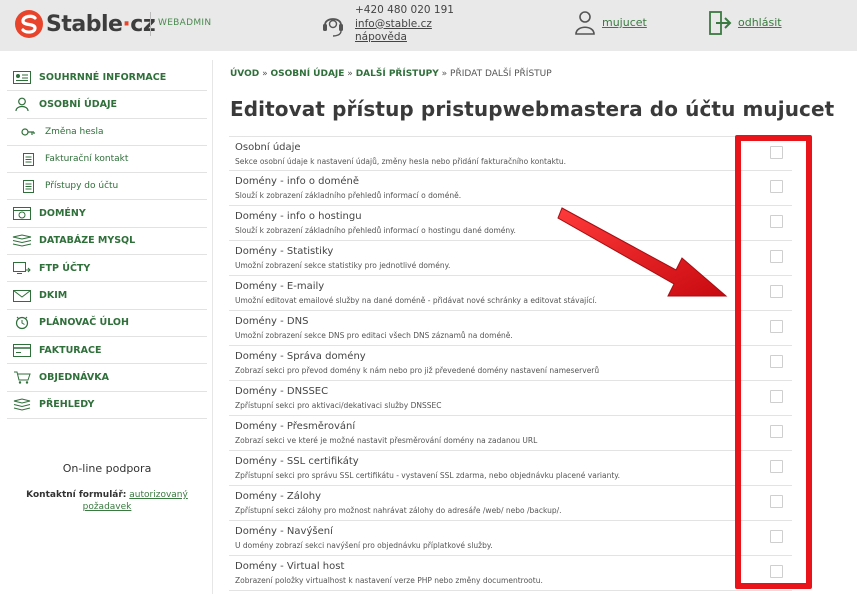  What do you see at coordinates (397, 74) in the screenshot?
I see `breadcrumb-dalsi-pristupy: DALŠÍ PŘÍSTUPY` at bounding box center [397, 74].